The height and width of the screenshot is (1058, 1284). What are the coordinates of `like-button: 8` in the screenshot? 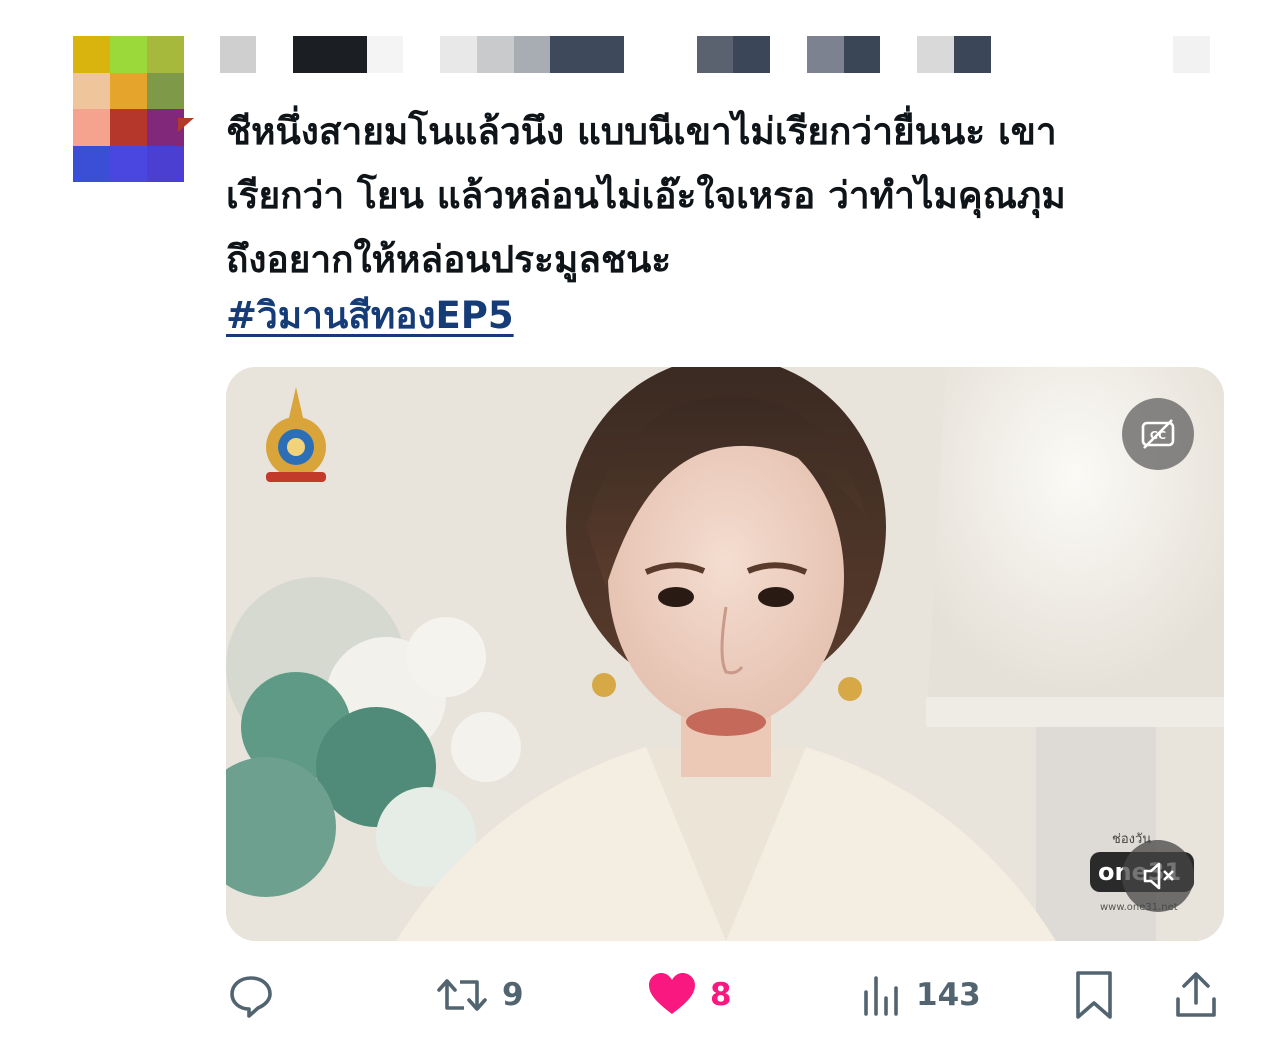 It's located at (689, 995).